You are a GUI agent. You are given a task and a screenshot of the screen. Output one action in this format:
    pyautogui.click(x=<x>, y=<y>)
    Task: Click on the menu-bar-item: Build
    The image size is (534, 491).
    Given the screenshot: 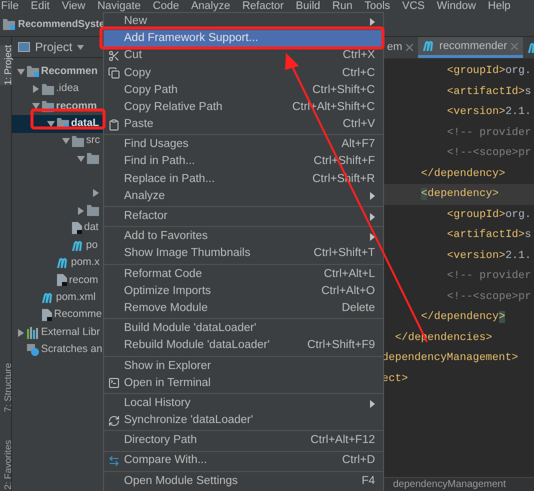 What is the action you would take?
    pyautogui.click(x=308, y=6)
    